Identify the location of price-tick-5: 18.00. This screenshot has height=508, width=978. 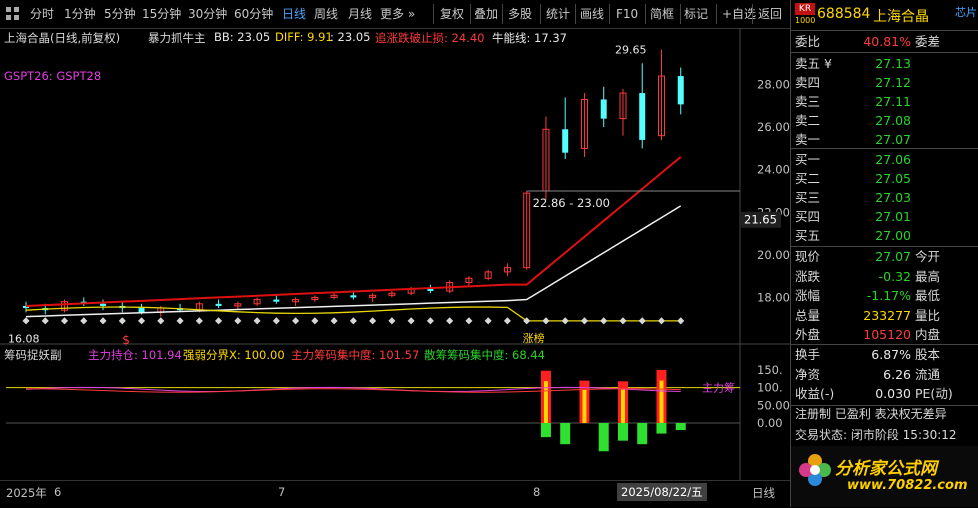
(773, 297).